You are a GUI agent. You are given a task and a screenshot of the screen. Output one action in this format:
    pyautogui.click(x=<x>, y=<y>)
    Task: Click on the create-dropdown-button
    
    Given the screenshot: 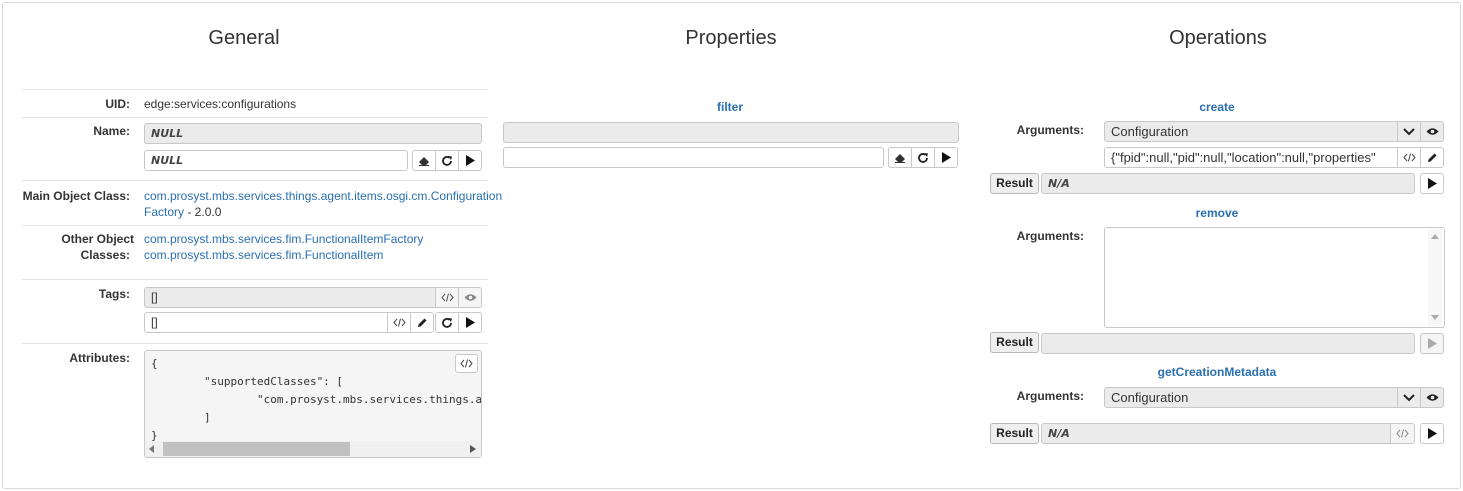 What is the action you would take?
    pyautogui.click(x=1409, y=131)
    